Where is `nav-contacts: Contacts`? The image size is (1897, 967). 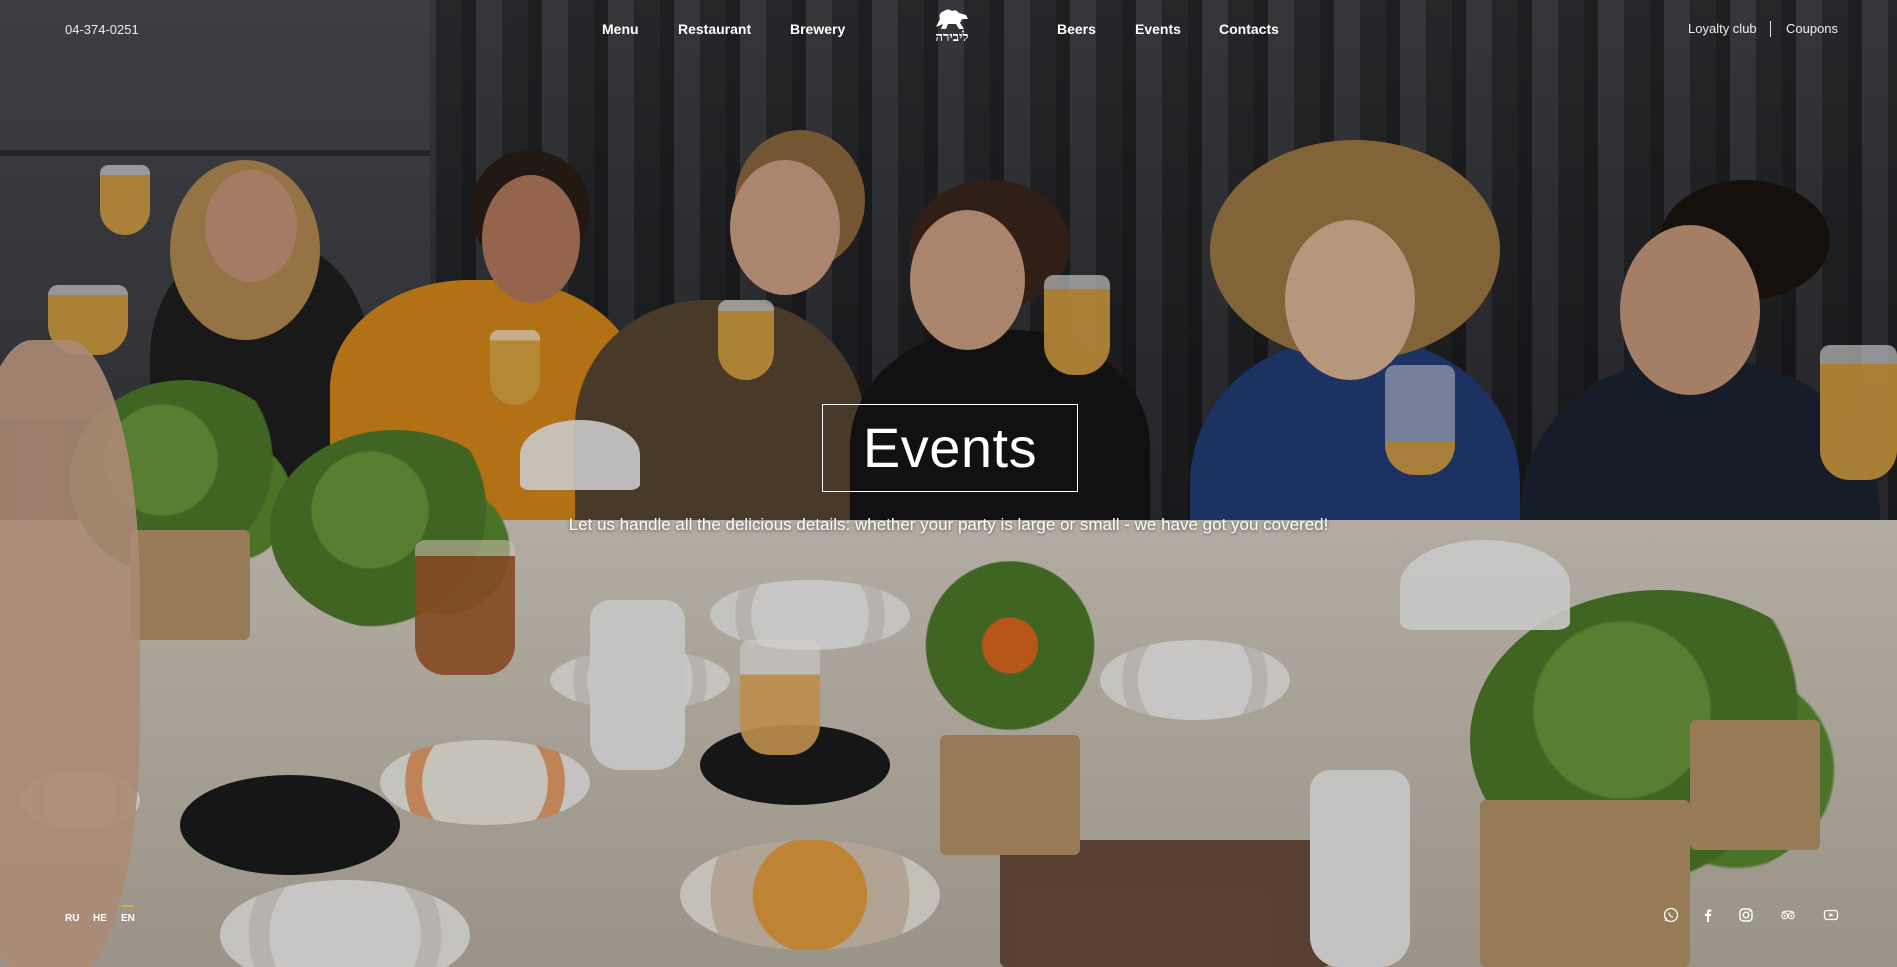
nav-contacts: Contacts is located at coordinates (1249, 29).